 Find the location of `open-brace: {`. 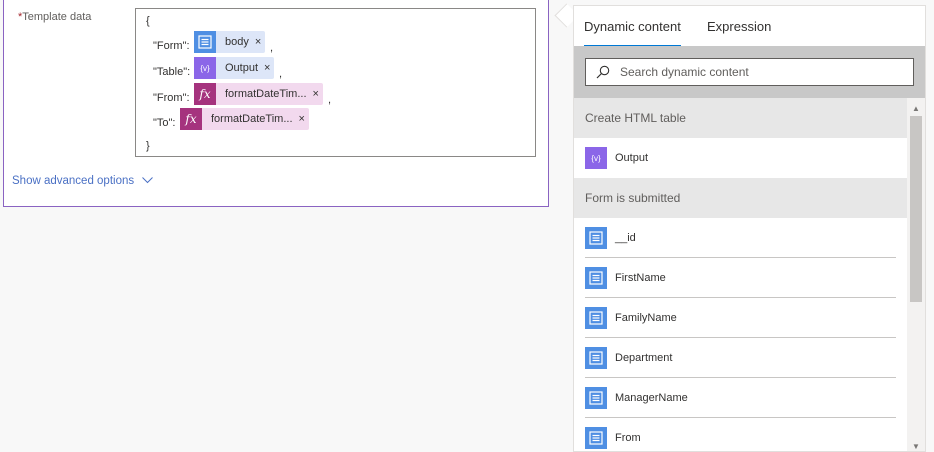

open-brace: { is located at coordinates (148, 21).